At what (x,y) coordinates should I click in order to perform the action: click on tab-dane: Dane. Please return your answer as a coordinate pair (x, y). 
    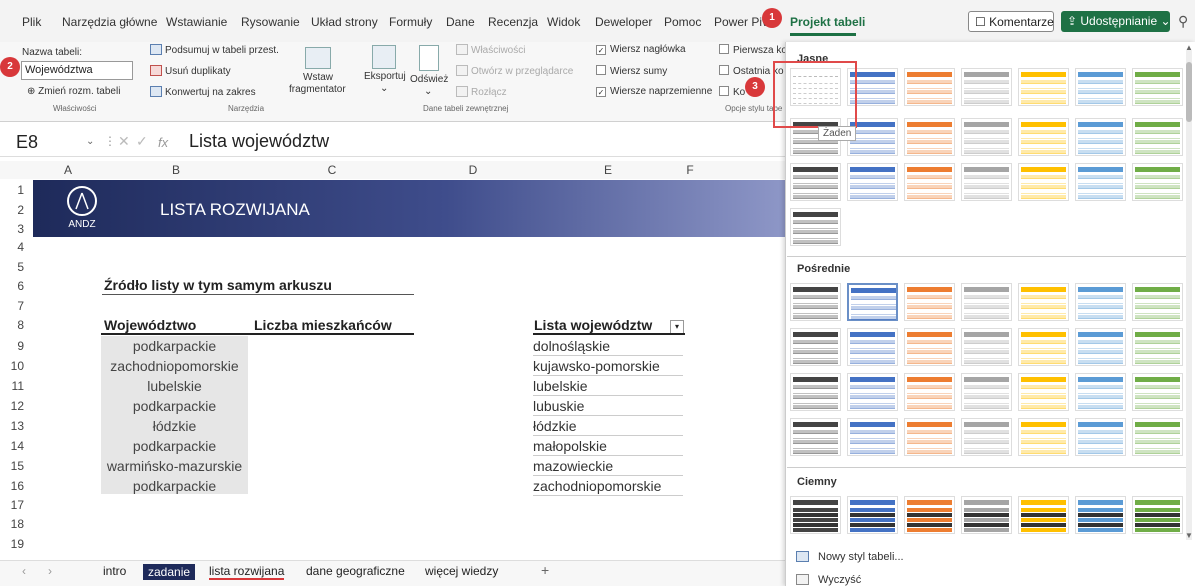
    Looking at the image, I should click on (460, 22).